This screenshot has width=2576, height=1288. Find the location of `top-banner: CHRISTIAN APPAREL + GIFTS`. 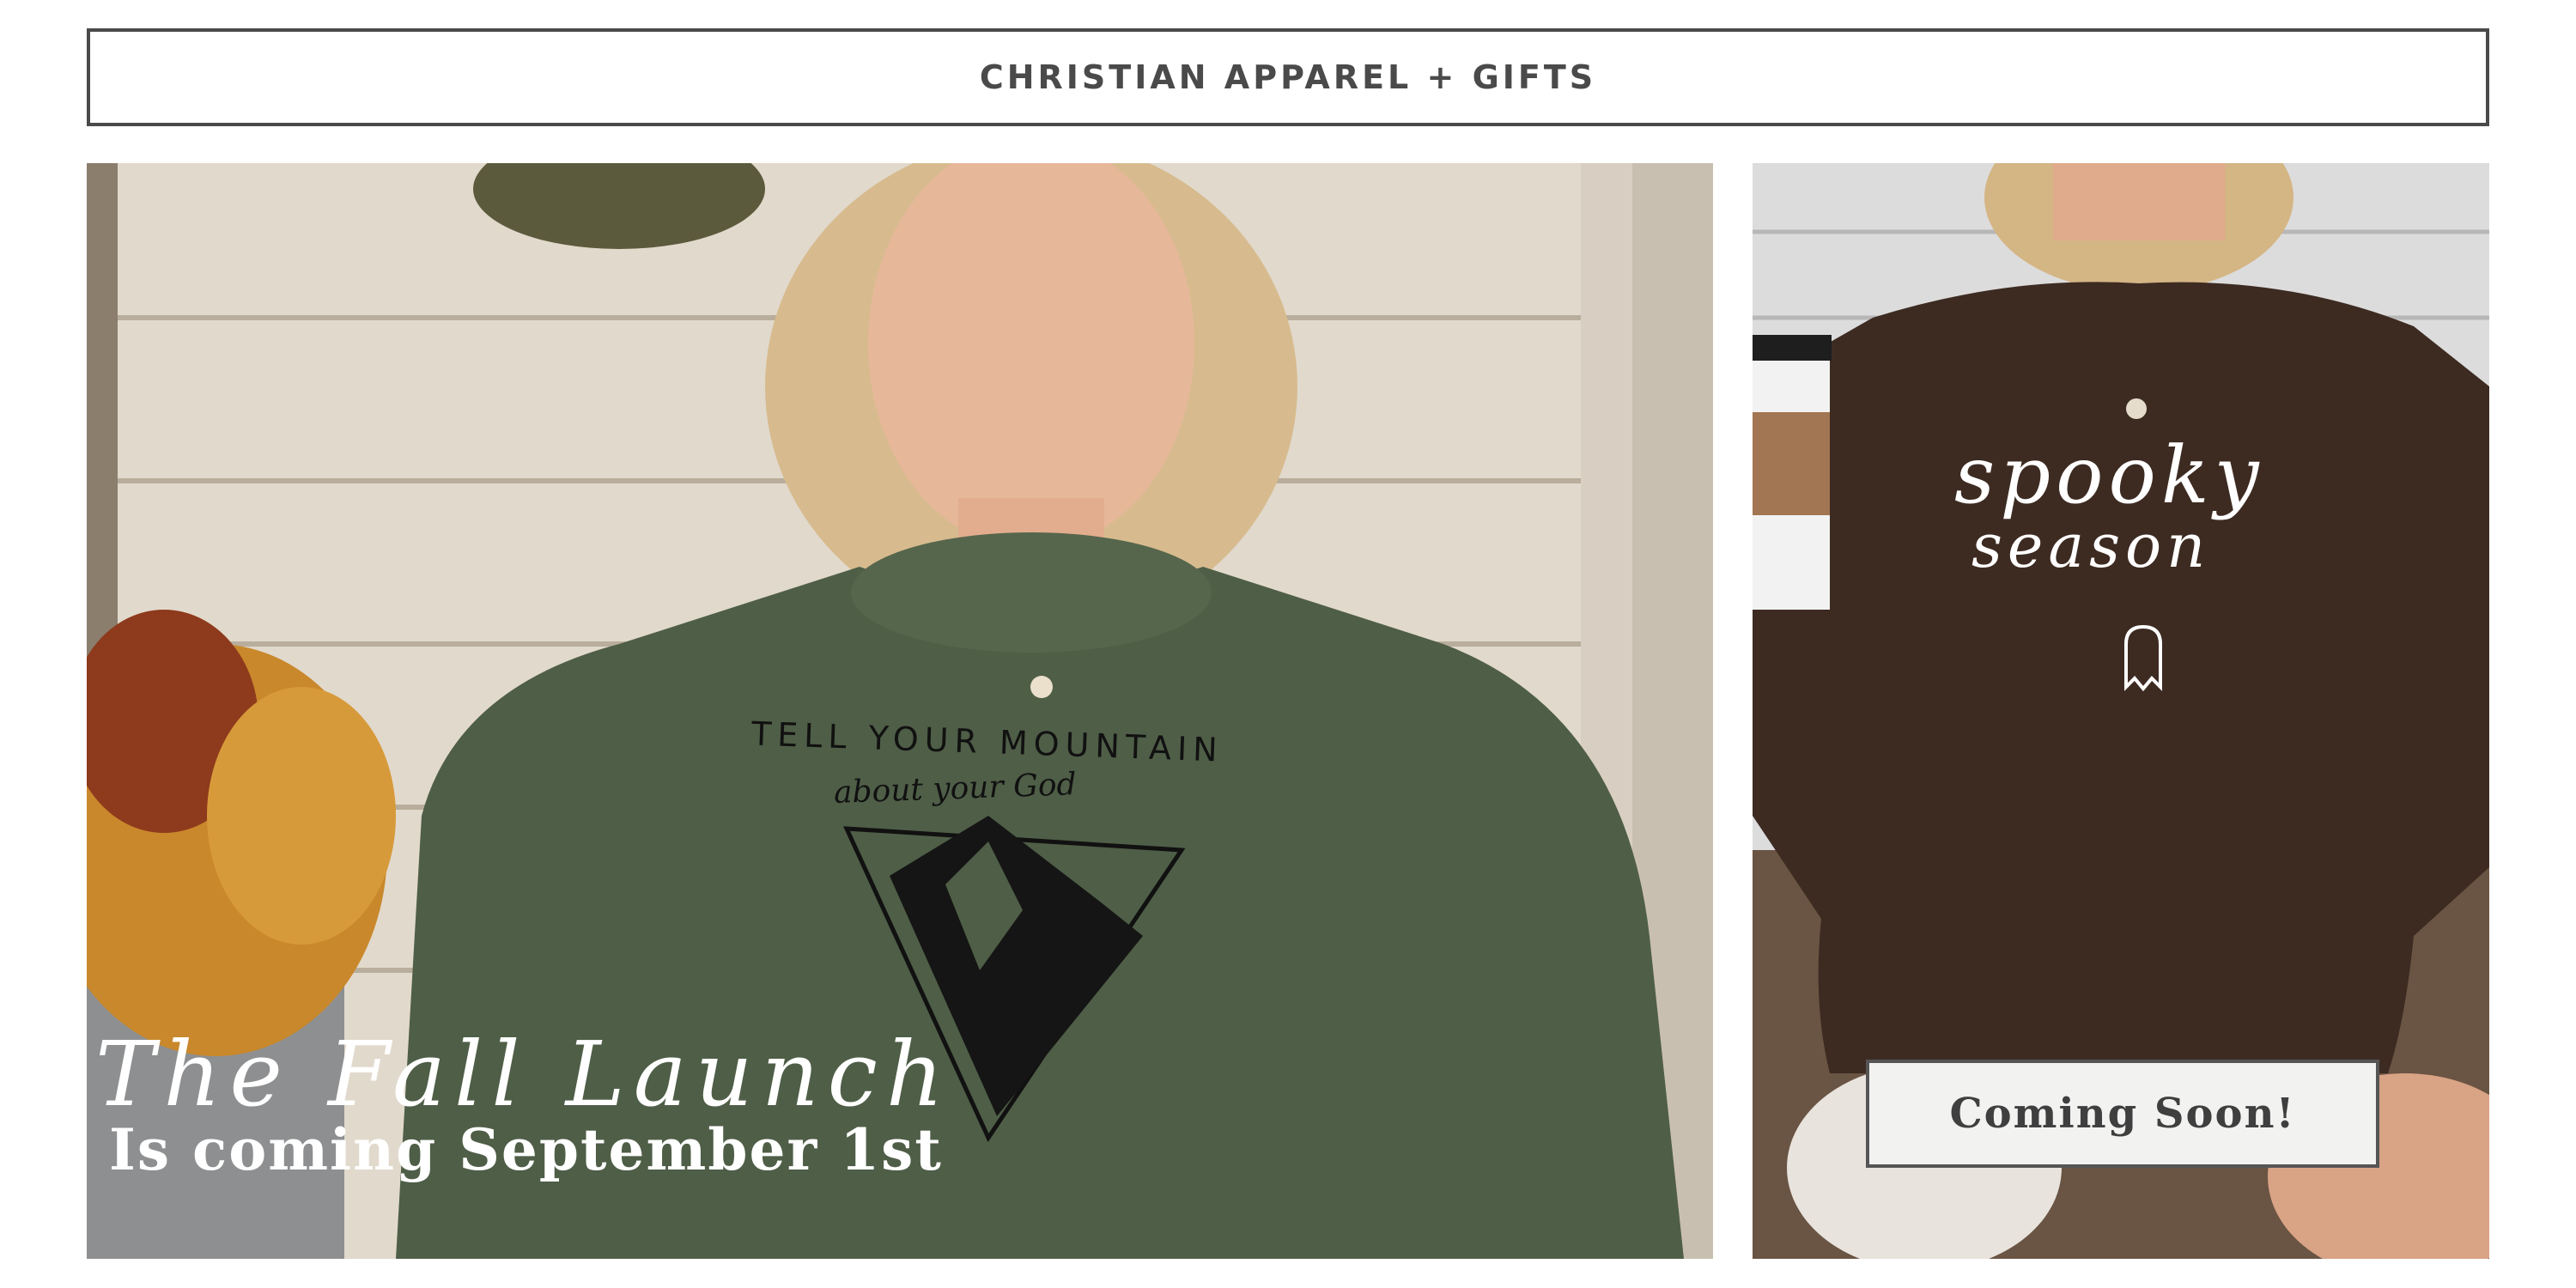

top-banner: CHRISTIAN APPAREL + GIFTS is located at coordinates (1288, 77).